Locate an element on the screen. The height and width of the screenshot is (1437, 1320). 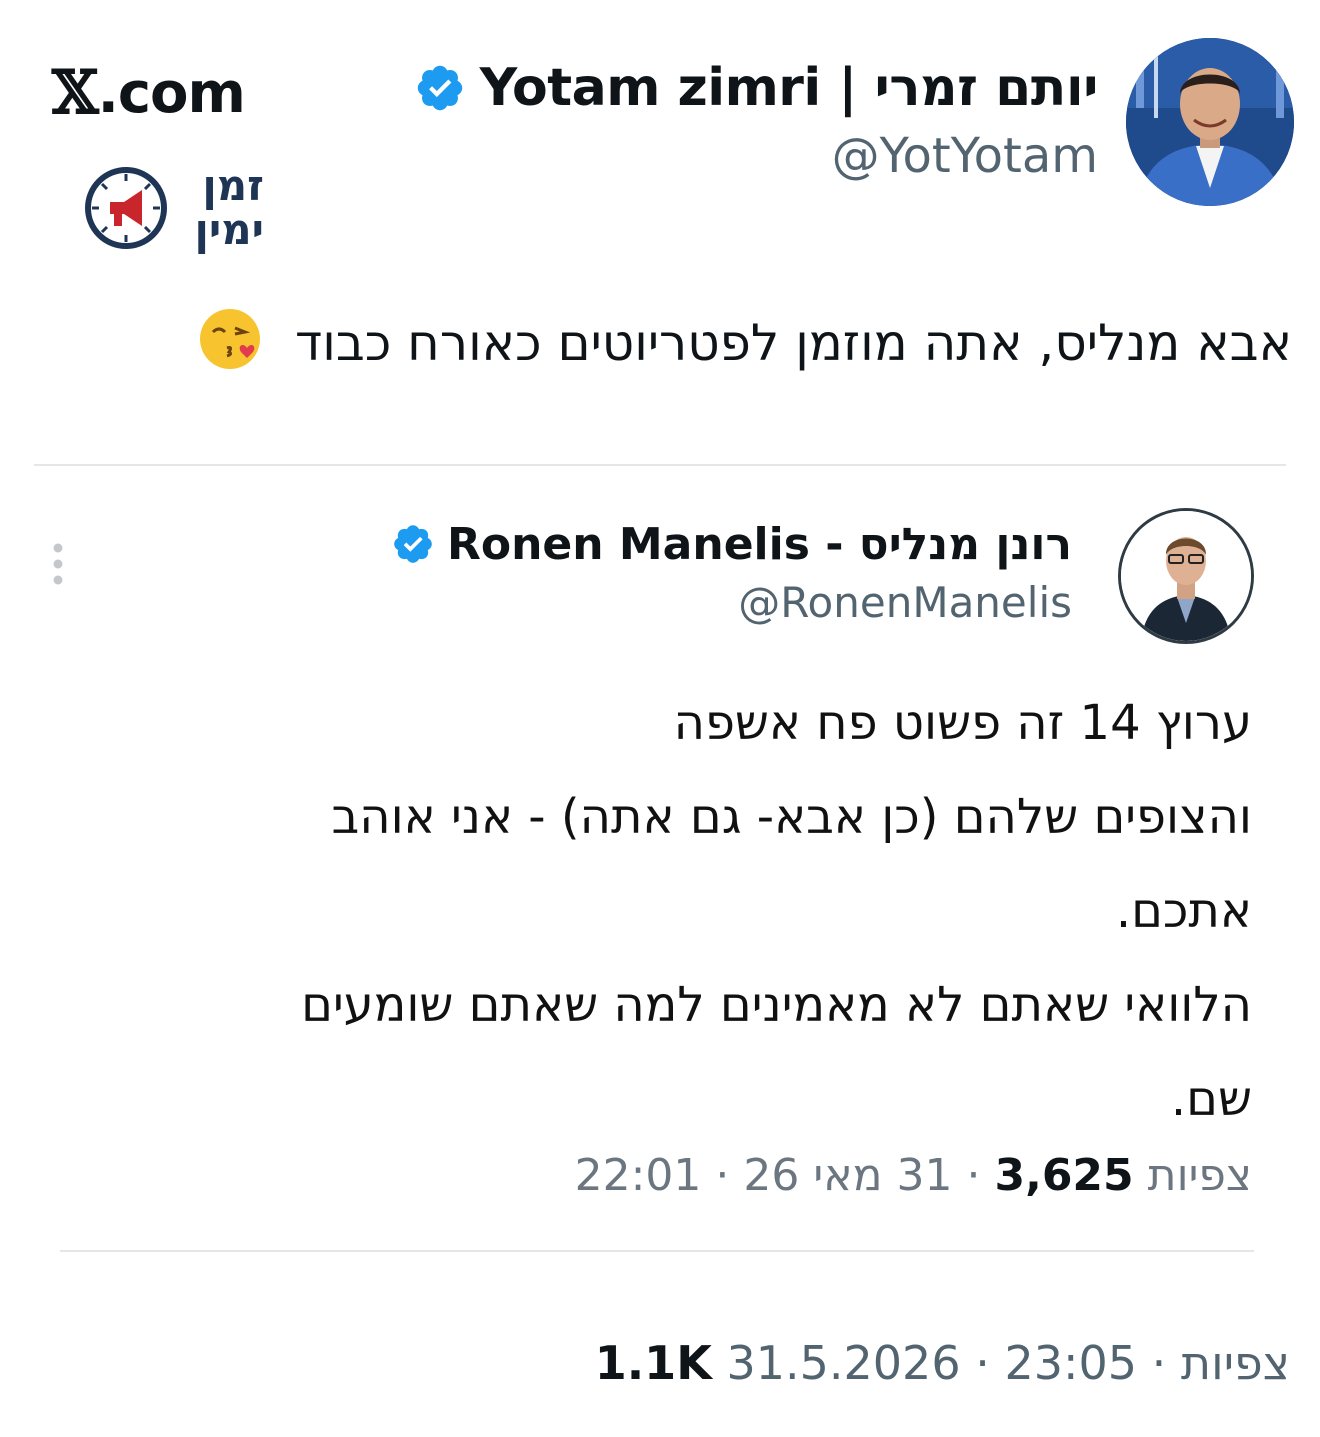
outer-author-avatar is located at coordinates (1210, 122).